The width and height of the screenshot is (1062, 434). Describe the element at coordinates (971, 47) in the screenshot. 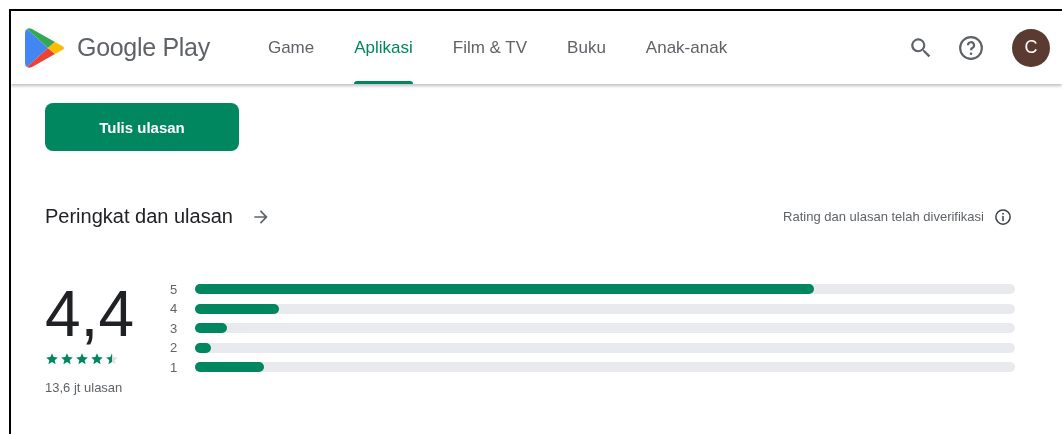

I see `help-icon` at that location.